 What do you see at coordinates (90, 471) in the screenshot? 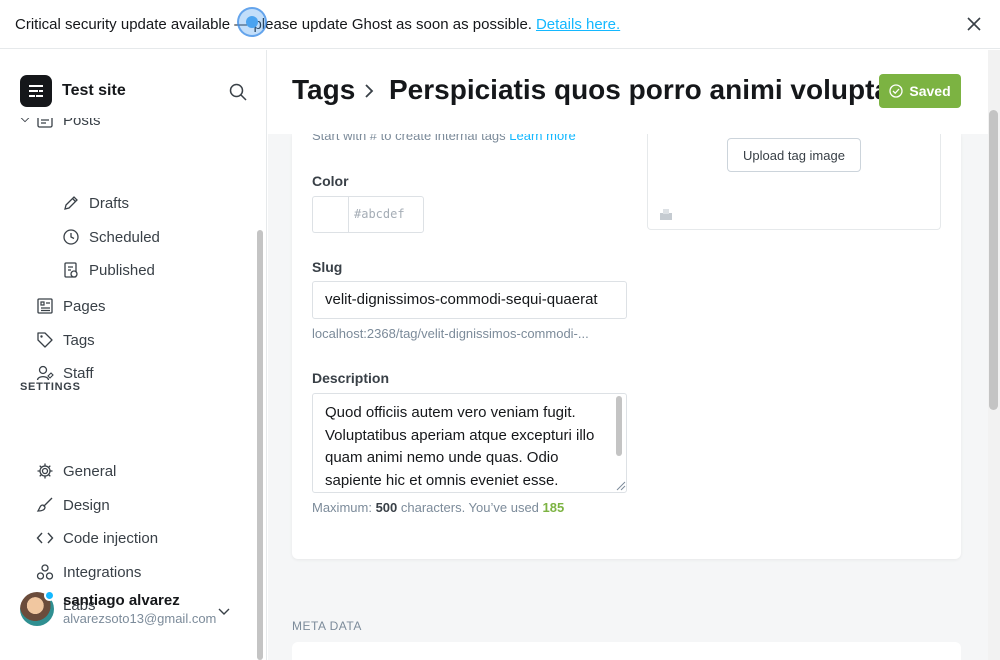
I see `sidebar-item-label: General` at bounding box center [90, 471].